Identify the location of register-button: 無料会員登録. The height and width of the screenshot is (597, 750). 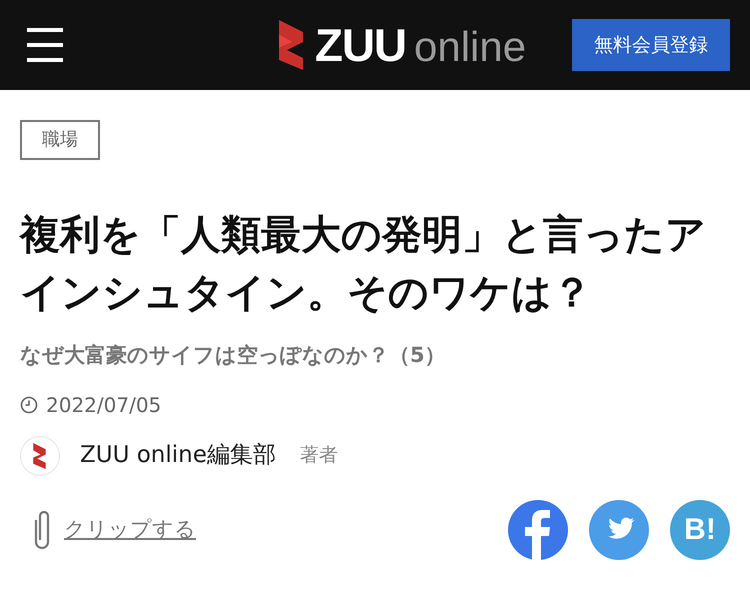
(651, 45).